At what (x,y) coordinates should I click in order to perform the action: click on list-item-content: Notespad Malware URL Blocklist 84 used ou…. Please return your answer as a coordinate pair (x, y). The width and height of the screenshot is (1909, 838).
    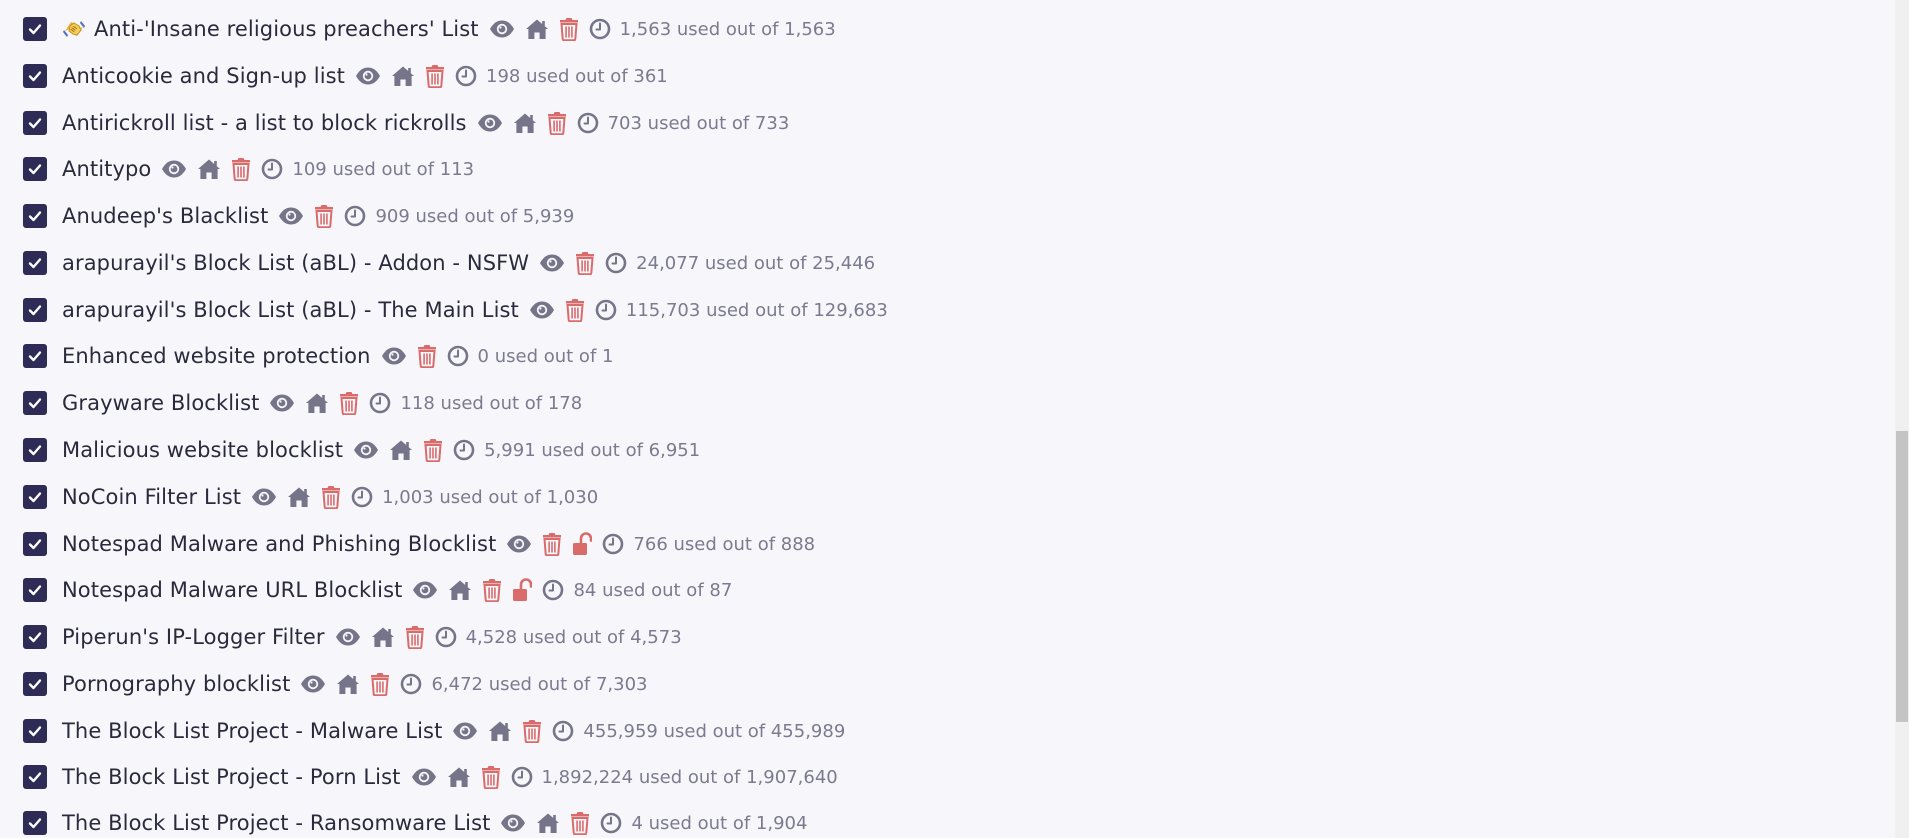
    Looking at the image, I should click on (397, 590).